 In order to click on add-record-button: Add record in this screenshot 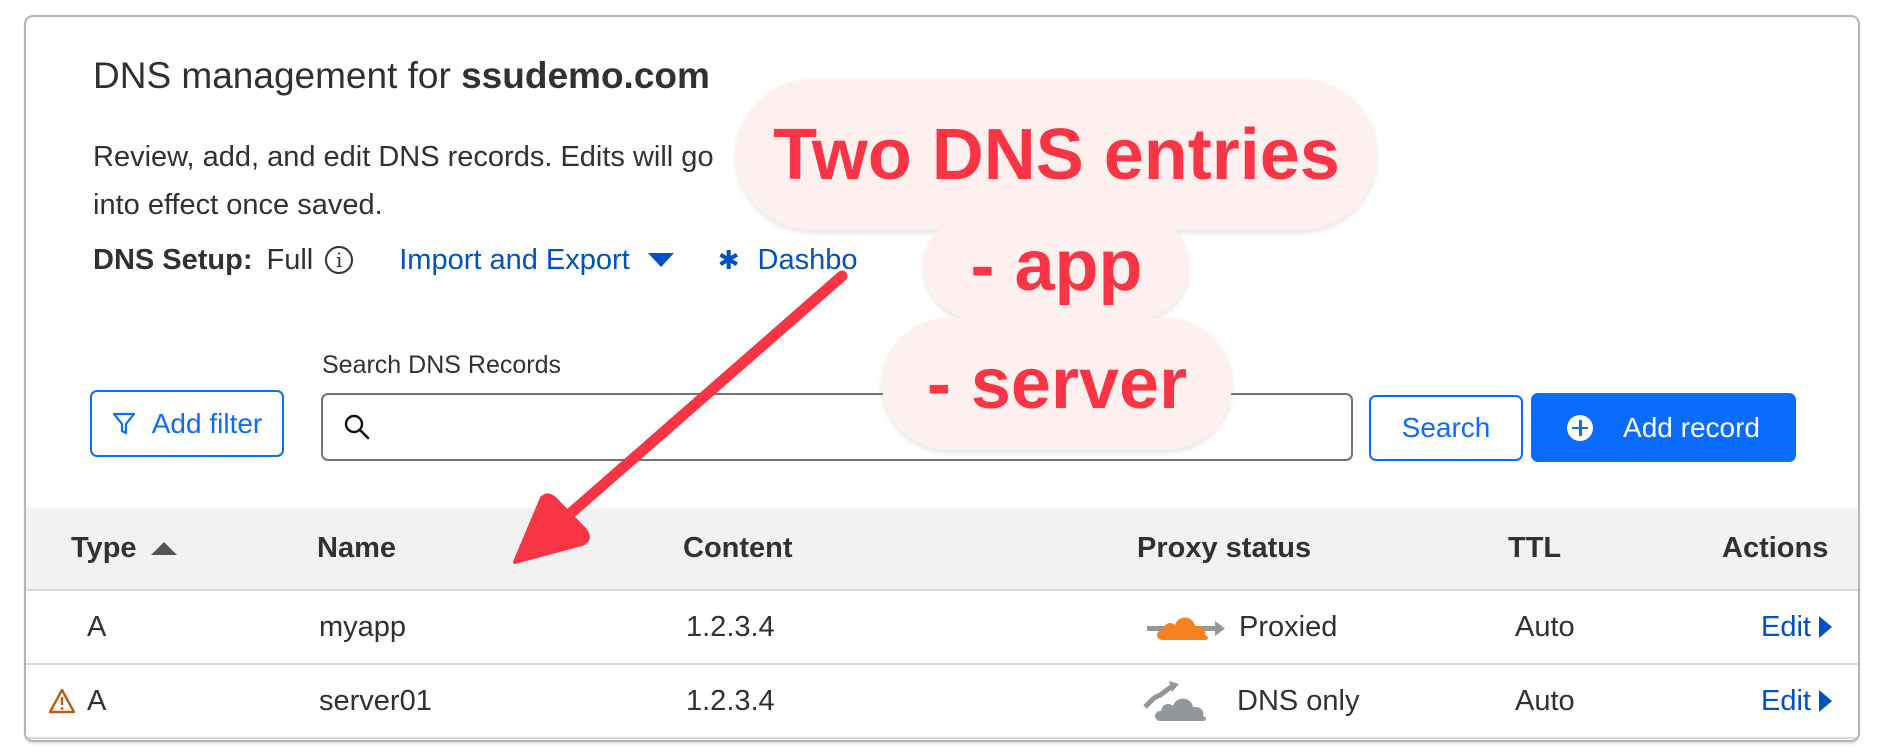, I will do `click(1663, 427)`.